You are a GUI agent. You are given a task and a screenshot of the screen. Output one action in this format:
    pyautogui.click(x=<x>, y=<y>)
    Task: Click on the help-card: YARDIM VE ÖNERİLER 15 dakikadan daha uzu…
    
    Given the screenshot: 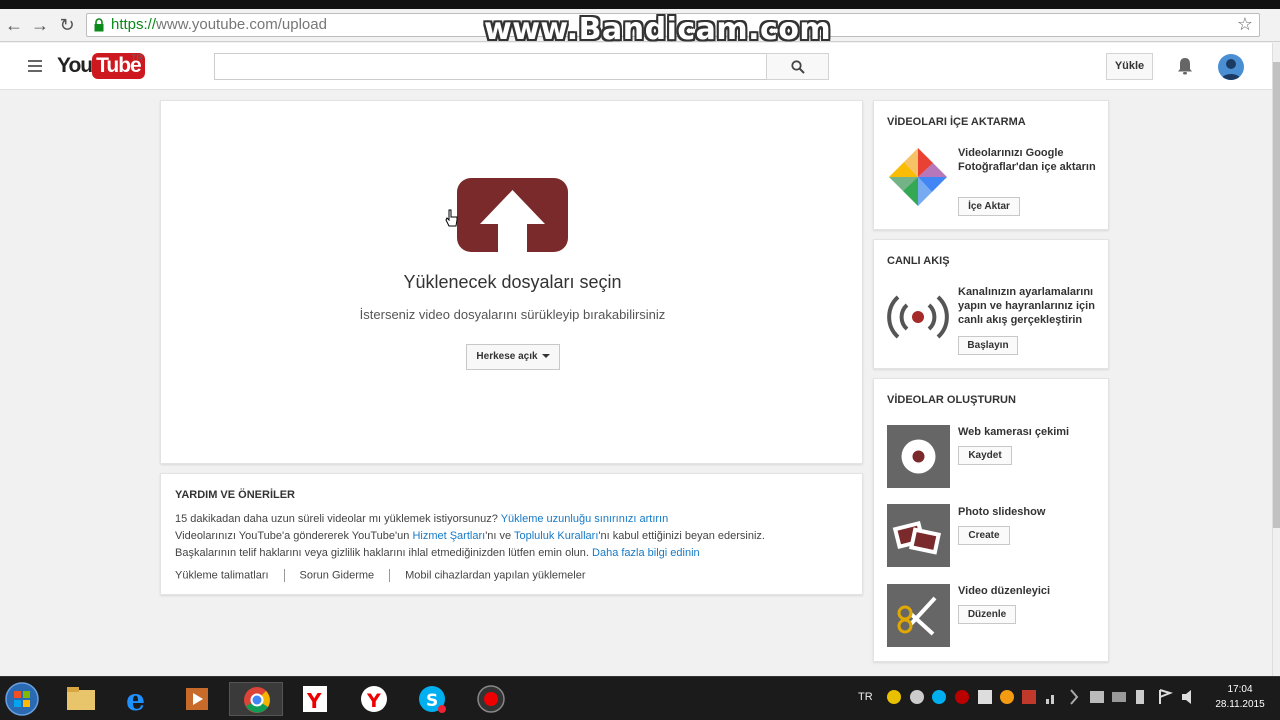 What is the action you would take?
    pyautogui.click(x=511, y=534)
    